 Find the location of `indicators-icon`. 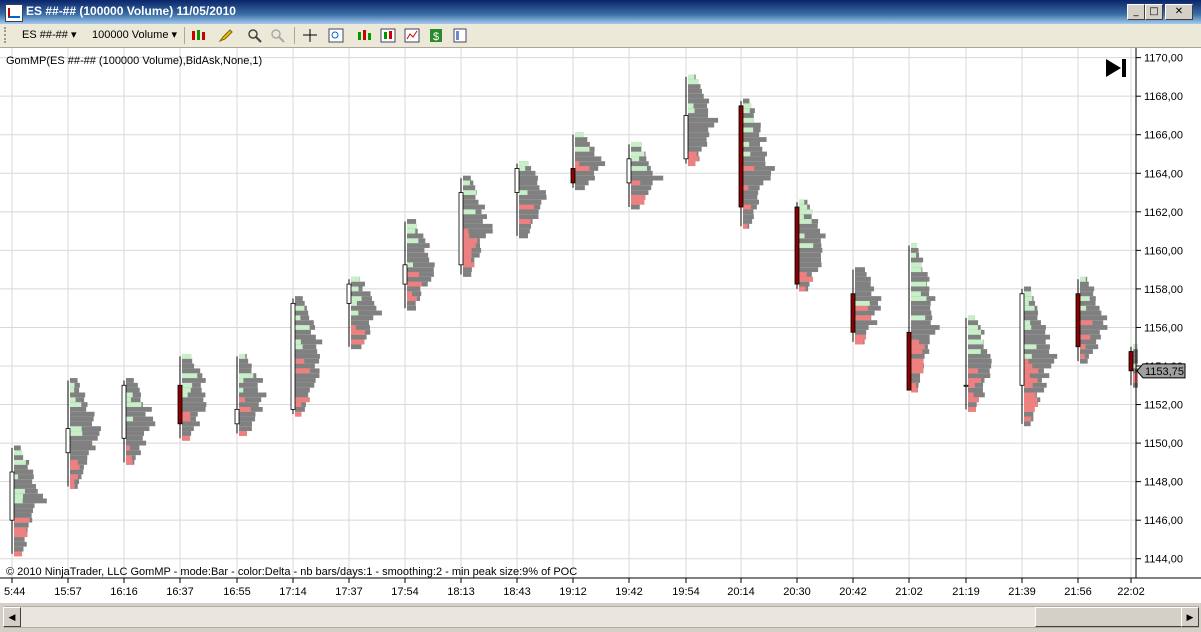

indicators-icon is located at coordinates (364, 35).